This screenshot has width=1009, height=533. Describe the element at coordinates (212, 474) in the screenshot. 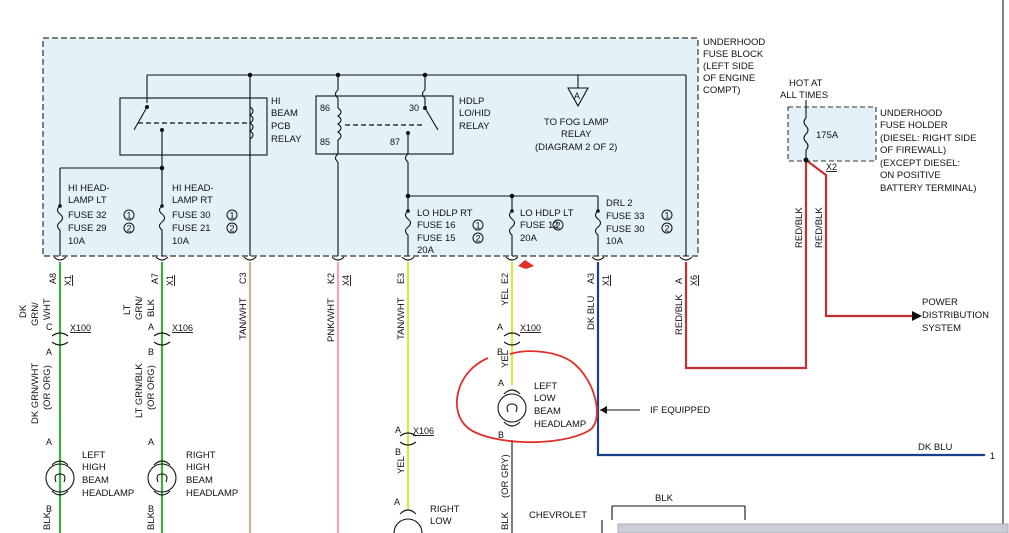

I see `svg-text:RIGHT HIGH BEAM: RIGHT HIGH BEAM HEADLAMP` at that location.